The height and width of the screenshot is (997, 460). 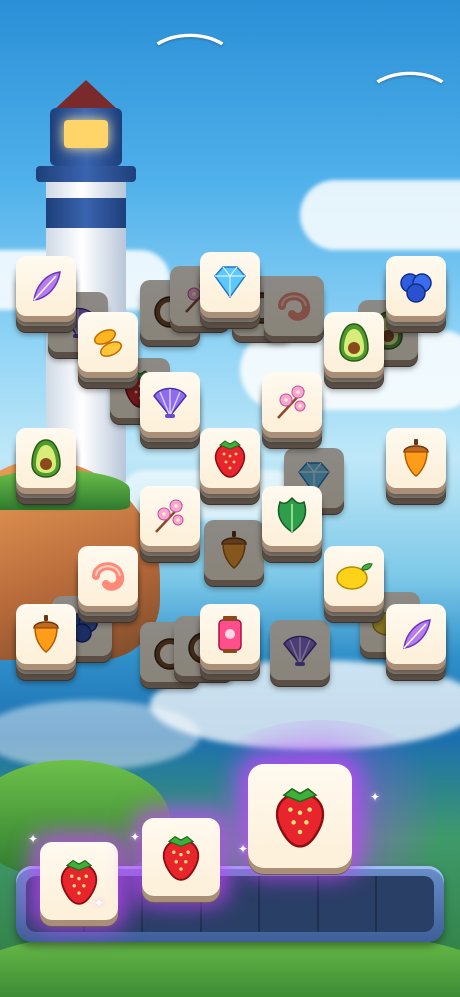 I want to click on lemon-icon, so click(x=354, y=576).